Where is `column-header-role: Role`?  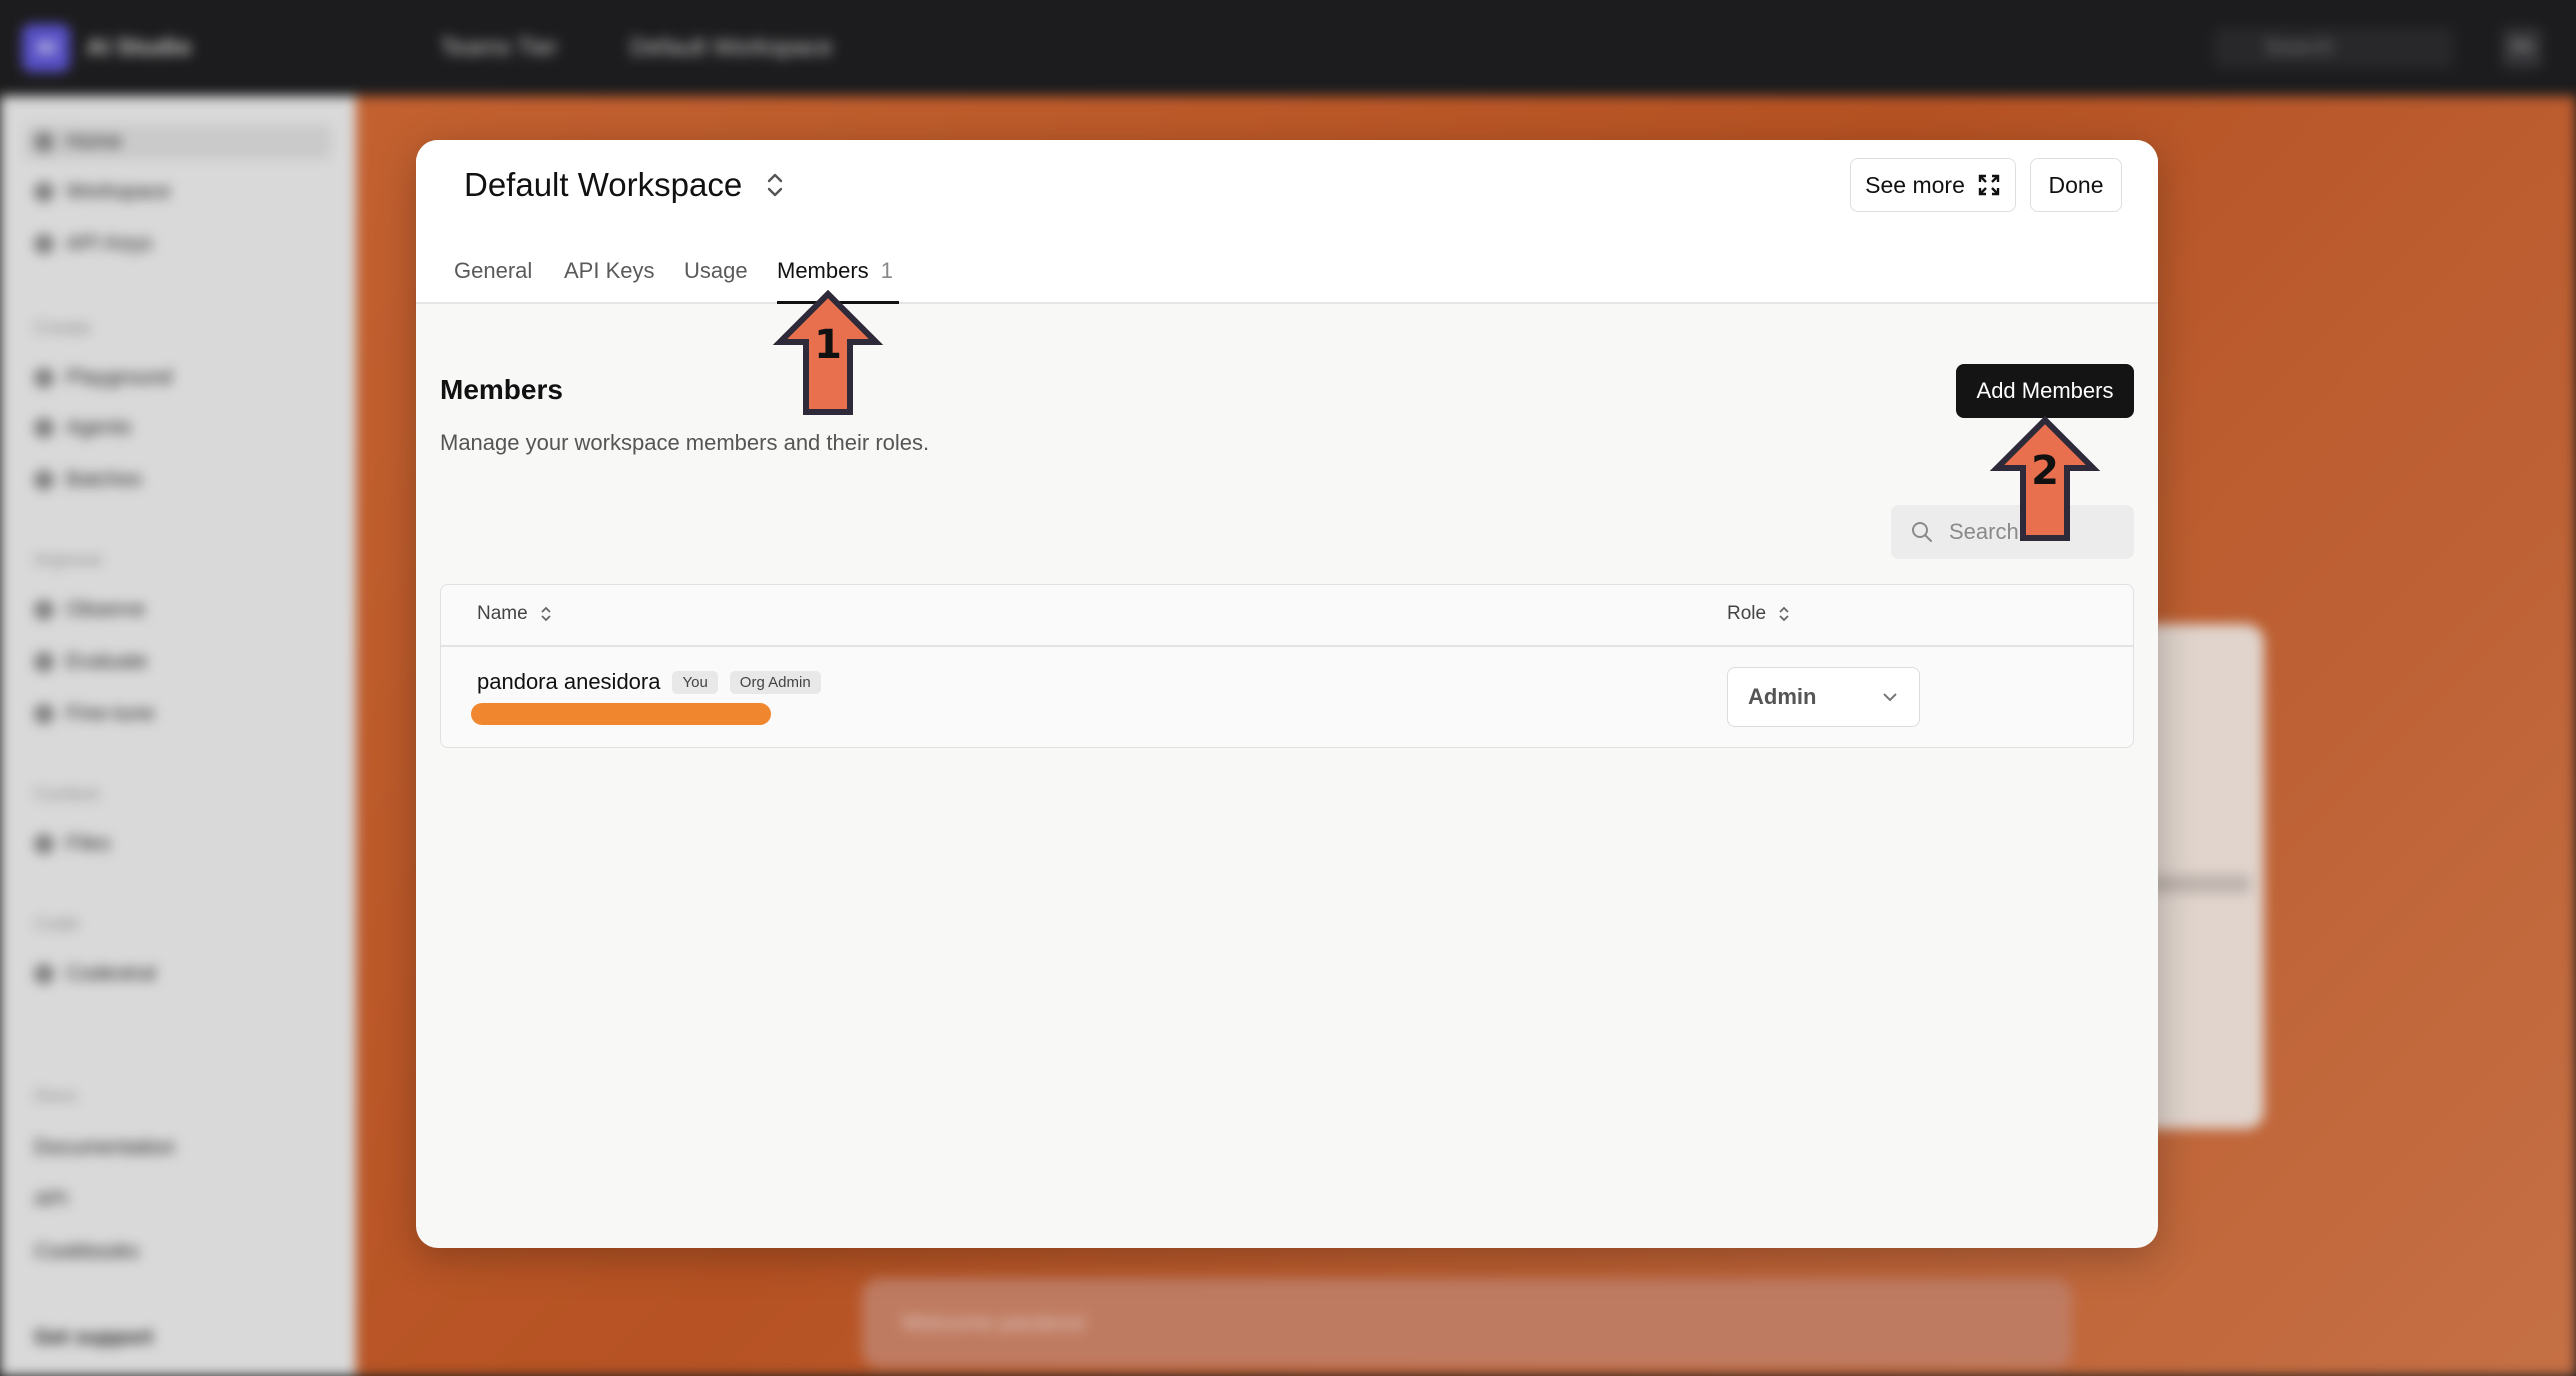
column-header-role: Role is located at coordinates (1758, 614).